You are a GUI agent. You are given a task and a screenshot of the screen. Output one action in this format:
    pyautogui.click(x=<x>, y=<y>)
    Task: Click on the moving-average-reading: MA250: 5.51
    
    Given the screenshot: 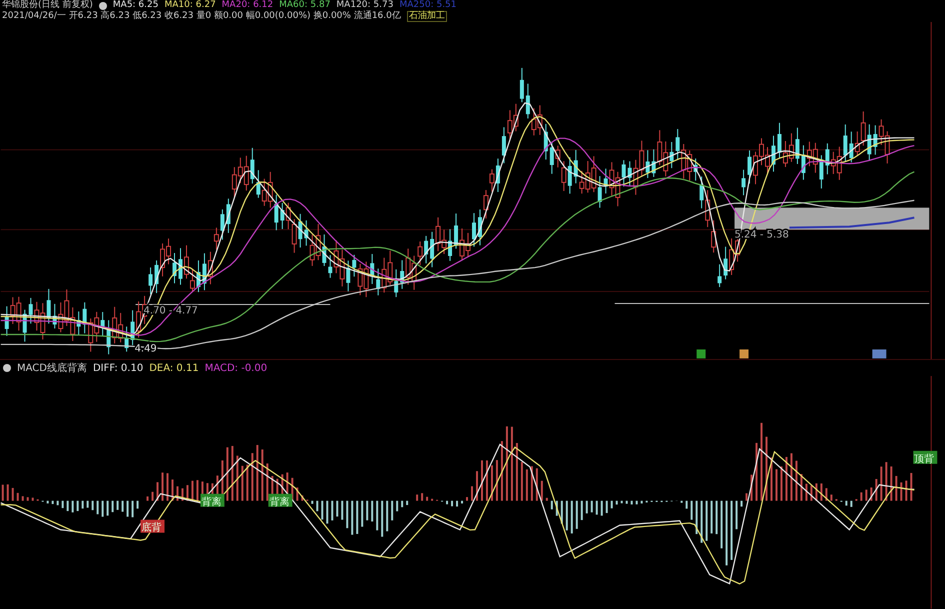 What is the action you would take?
    pyautogui.click(x=428, y=5)
    